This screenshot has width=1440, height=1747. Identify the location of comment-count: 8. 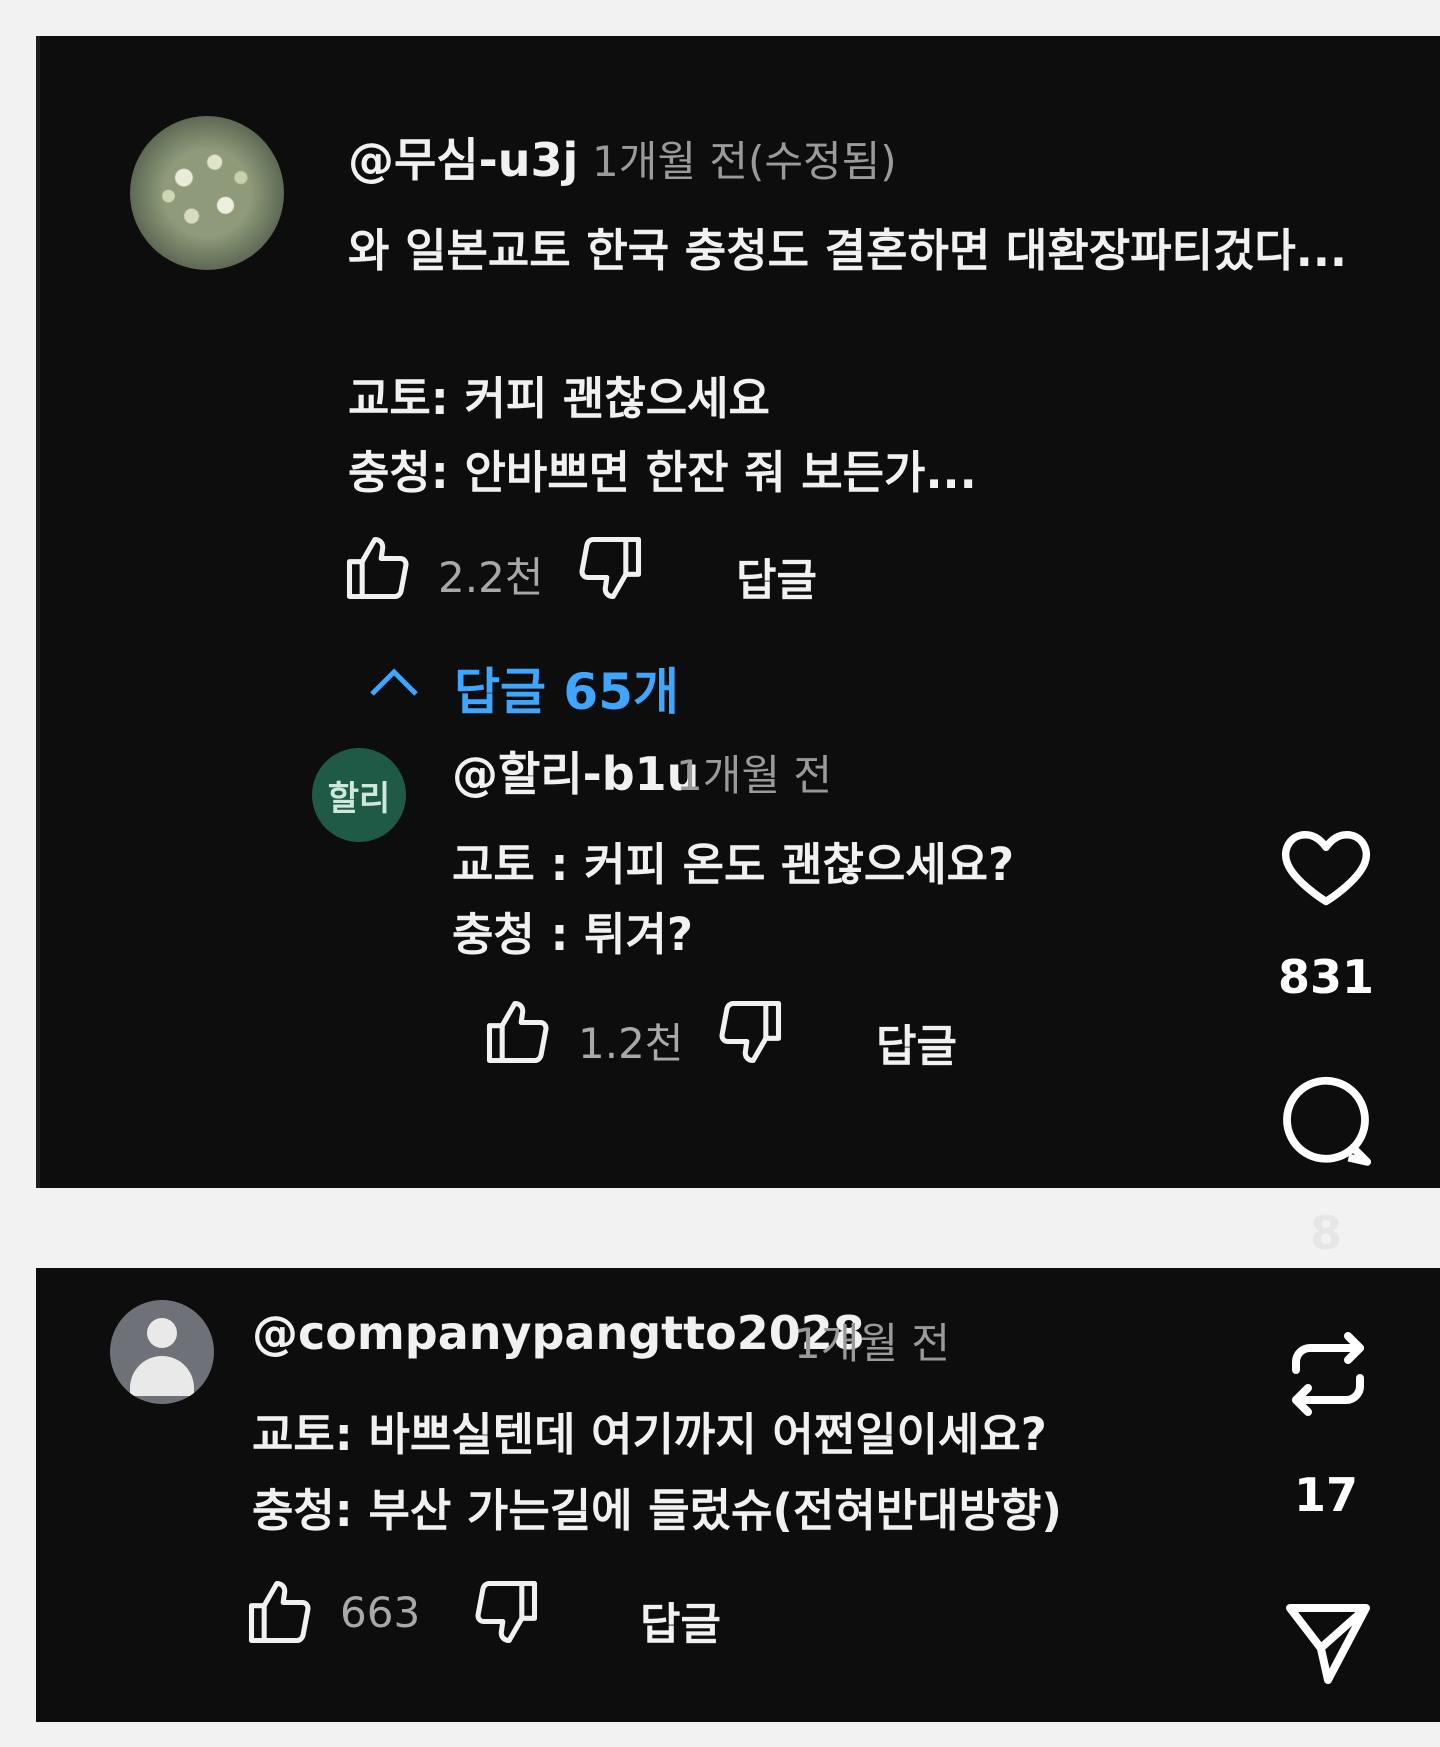
(1325, 1233).